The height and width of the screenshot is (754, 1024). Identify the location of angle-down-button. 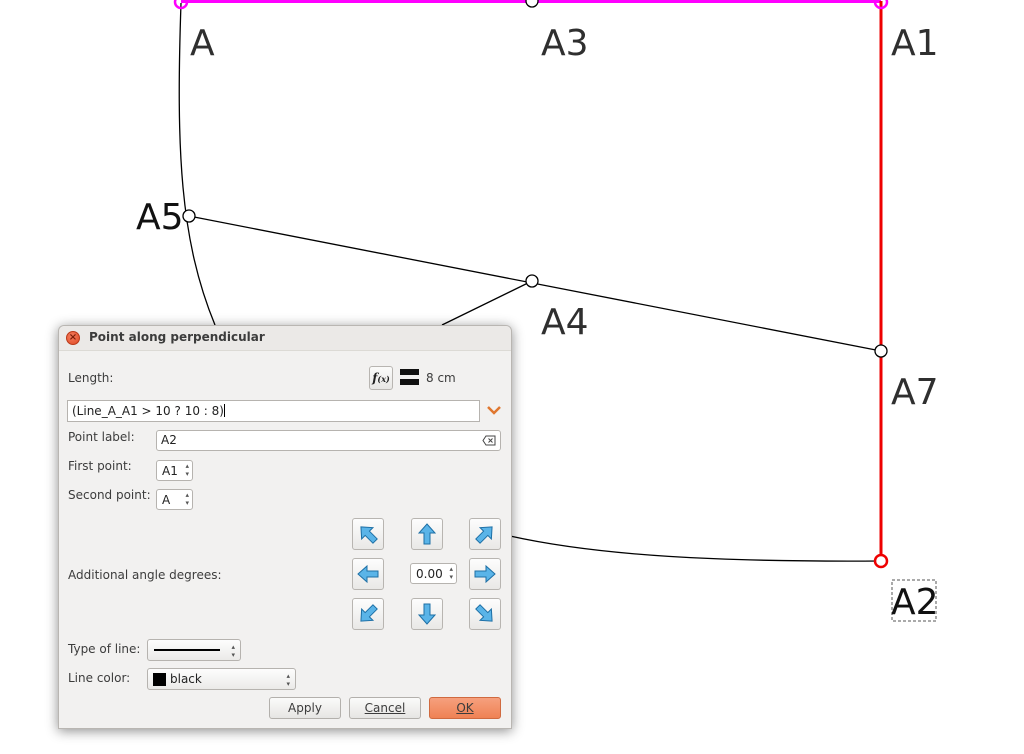
(427, 614).